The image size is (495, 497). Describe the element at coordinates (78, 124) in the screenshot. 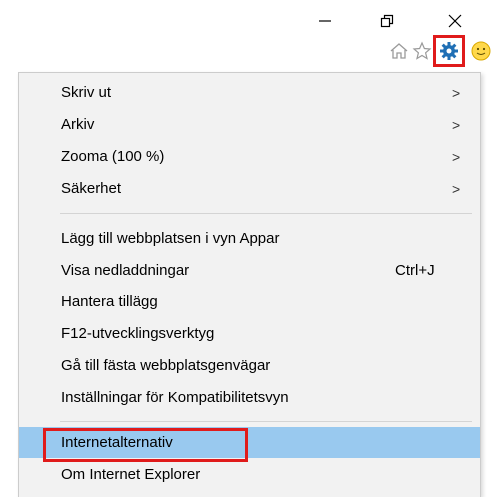

I see `menu-item-label: Arkiv` at that location.